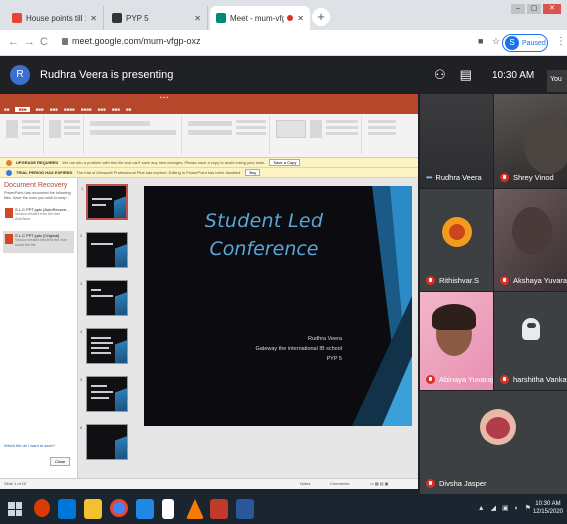 This screenshot has height=524, width=567. What do you see at coordinates (552, 9) in the screenshot?
I see `close-window-button: ✕` at bounding box center [552, 9].